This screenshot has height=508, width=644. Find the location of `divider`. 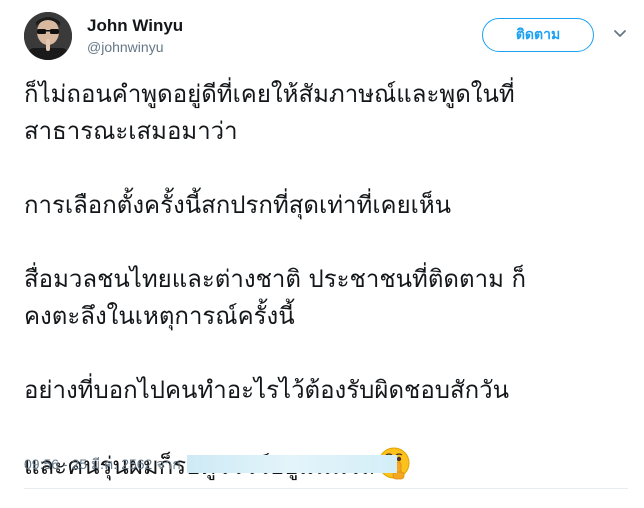

divider is located at coordinates (326, 488).